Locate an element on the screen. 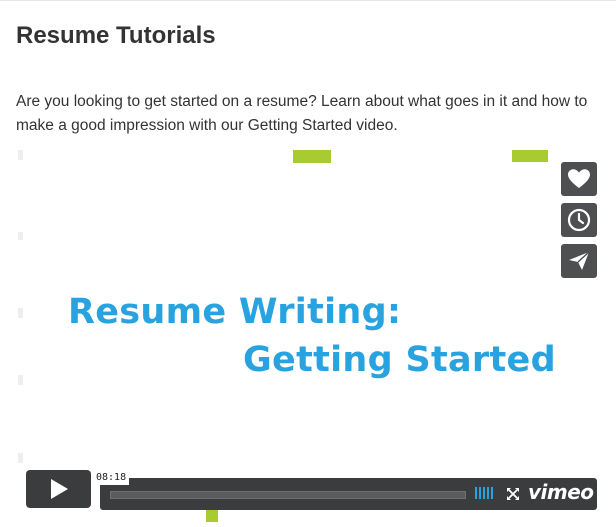 This screenshot has width=616, height=527. heart-icon is located at coordinates (579, 178).